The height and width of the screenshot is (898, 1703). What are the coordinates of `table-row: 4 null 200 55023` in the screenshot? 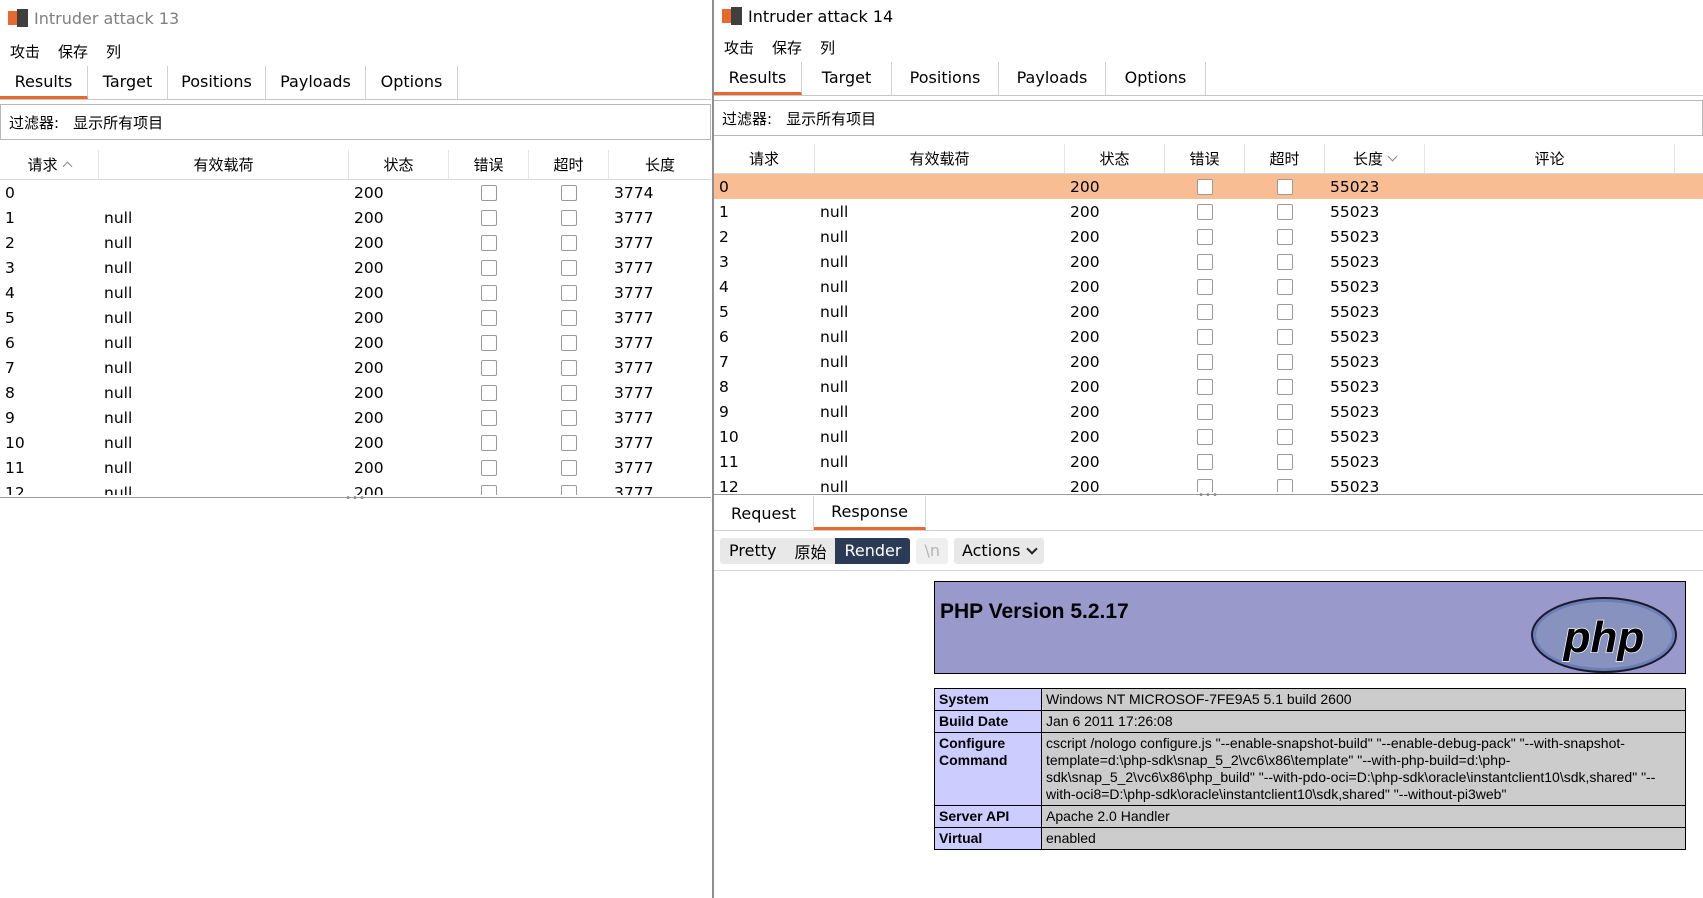 It's located at (1208, 286).